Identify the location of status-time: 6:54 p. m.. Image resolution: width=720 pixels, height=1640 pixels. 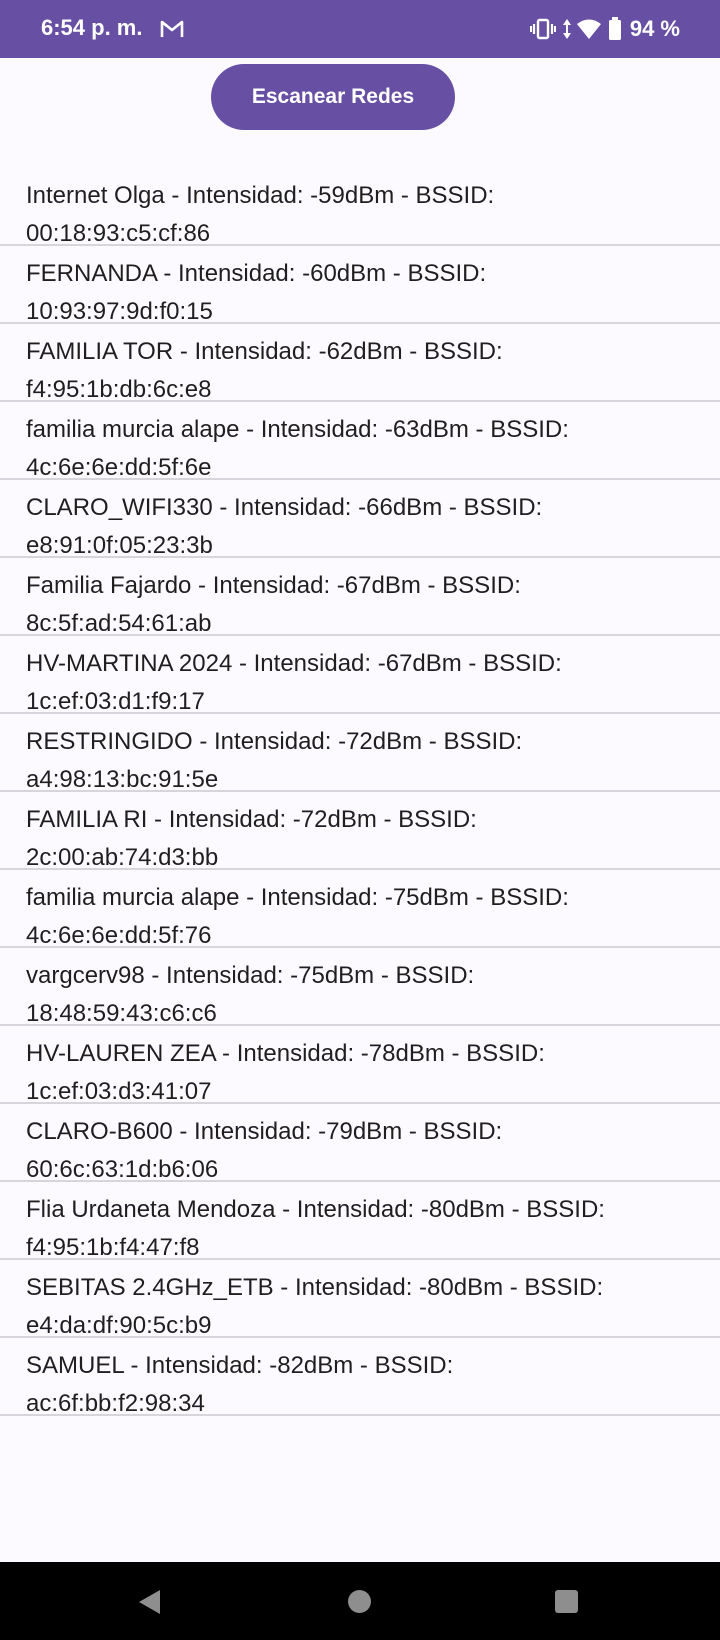
(92, 27).